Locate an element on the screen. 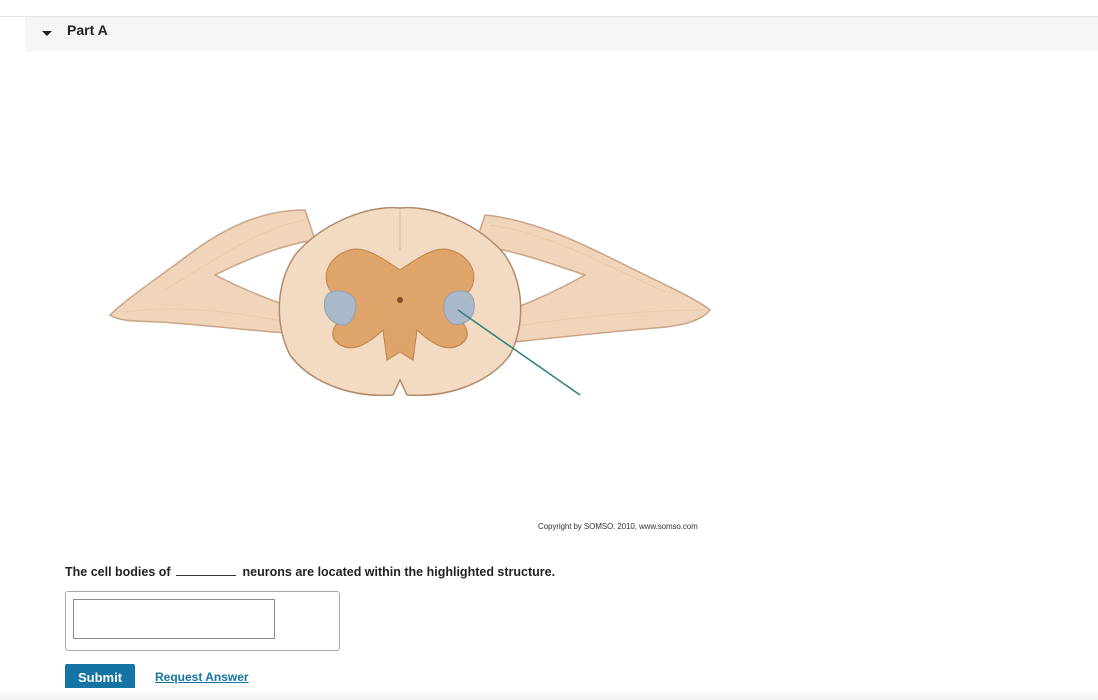 This screenshot has height=700, width=1098. part-header: Part A is located at coordinates (561, 34).